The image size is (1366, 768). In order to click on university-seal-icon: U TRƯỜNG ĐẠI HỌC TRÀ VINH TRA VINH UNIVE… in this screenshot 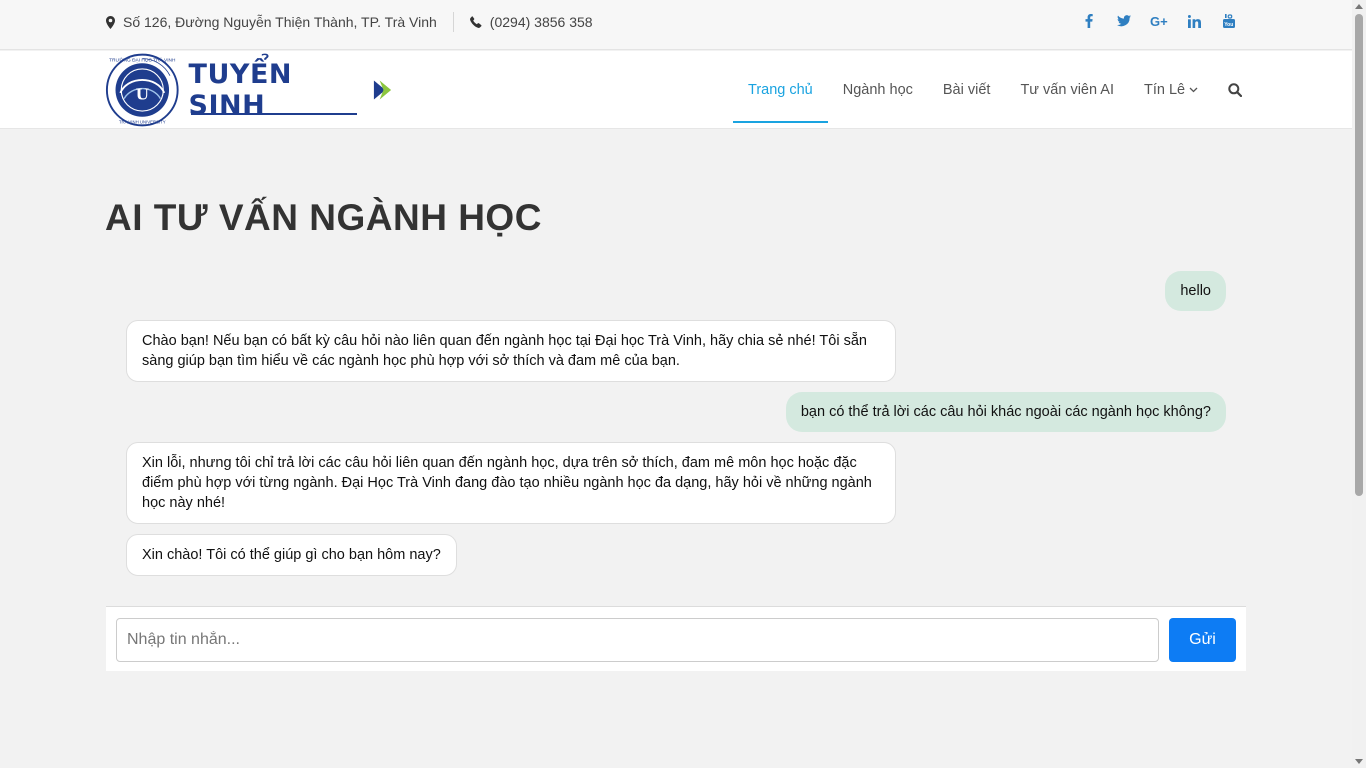, I will do `click(142, 90)`.